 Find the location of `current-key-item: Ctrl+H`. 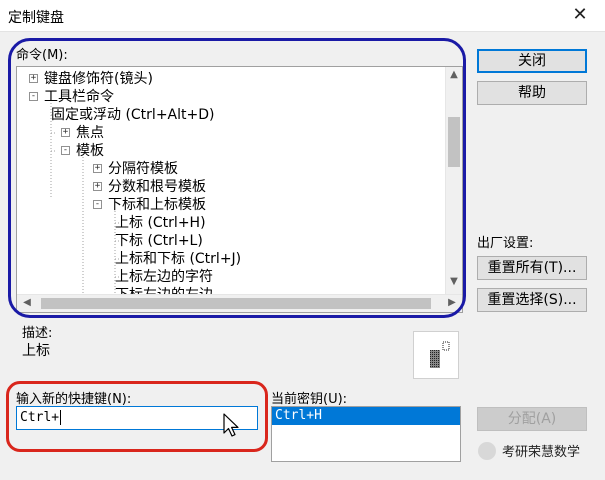

current-key-item: Ctrl+H is located at coordinates (366, 416).